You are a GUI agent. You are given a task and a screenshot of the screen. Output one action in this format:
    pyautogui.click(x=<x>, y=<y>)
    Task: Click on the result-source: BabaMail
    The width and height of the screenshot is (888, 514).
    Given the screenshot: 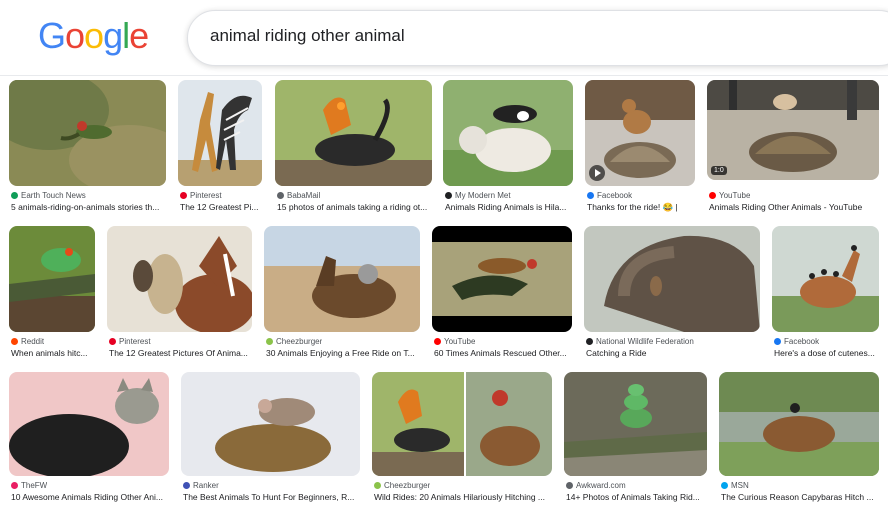 What is the action you would take?
    pyautogui.click(x=298, y=195)
    